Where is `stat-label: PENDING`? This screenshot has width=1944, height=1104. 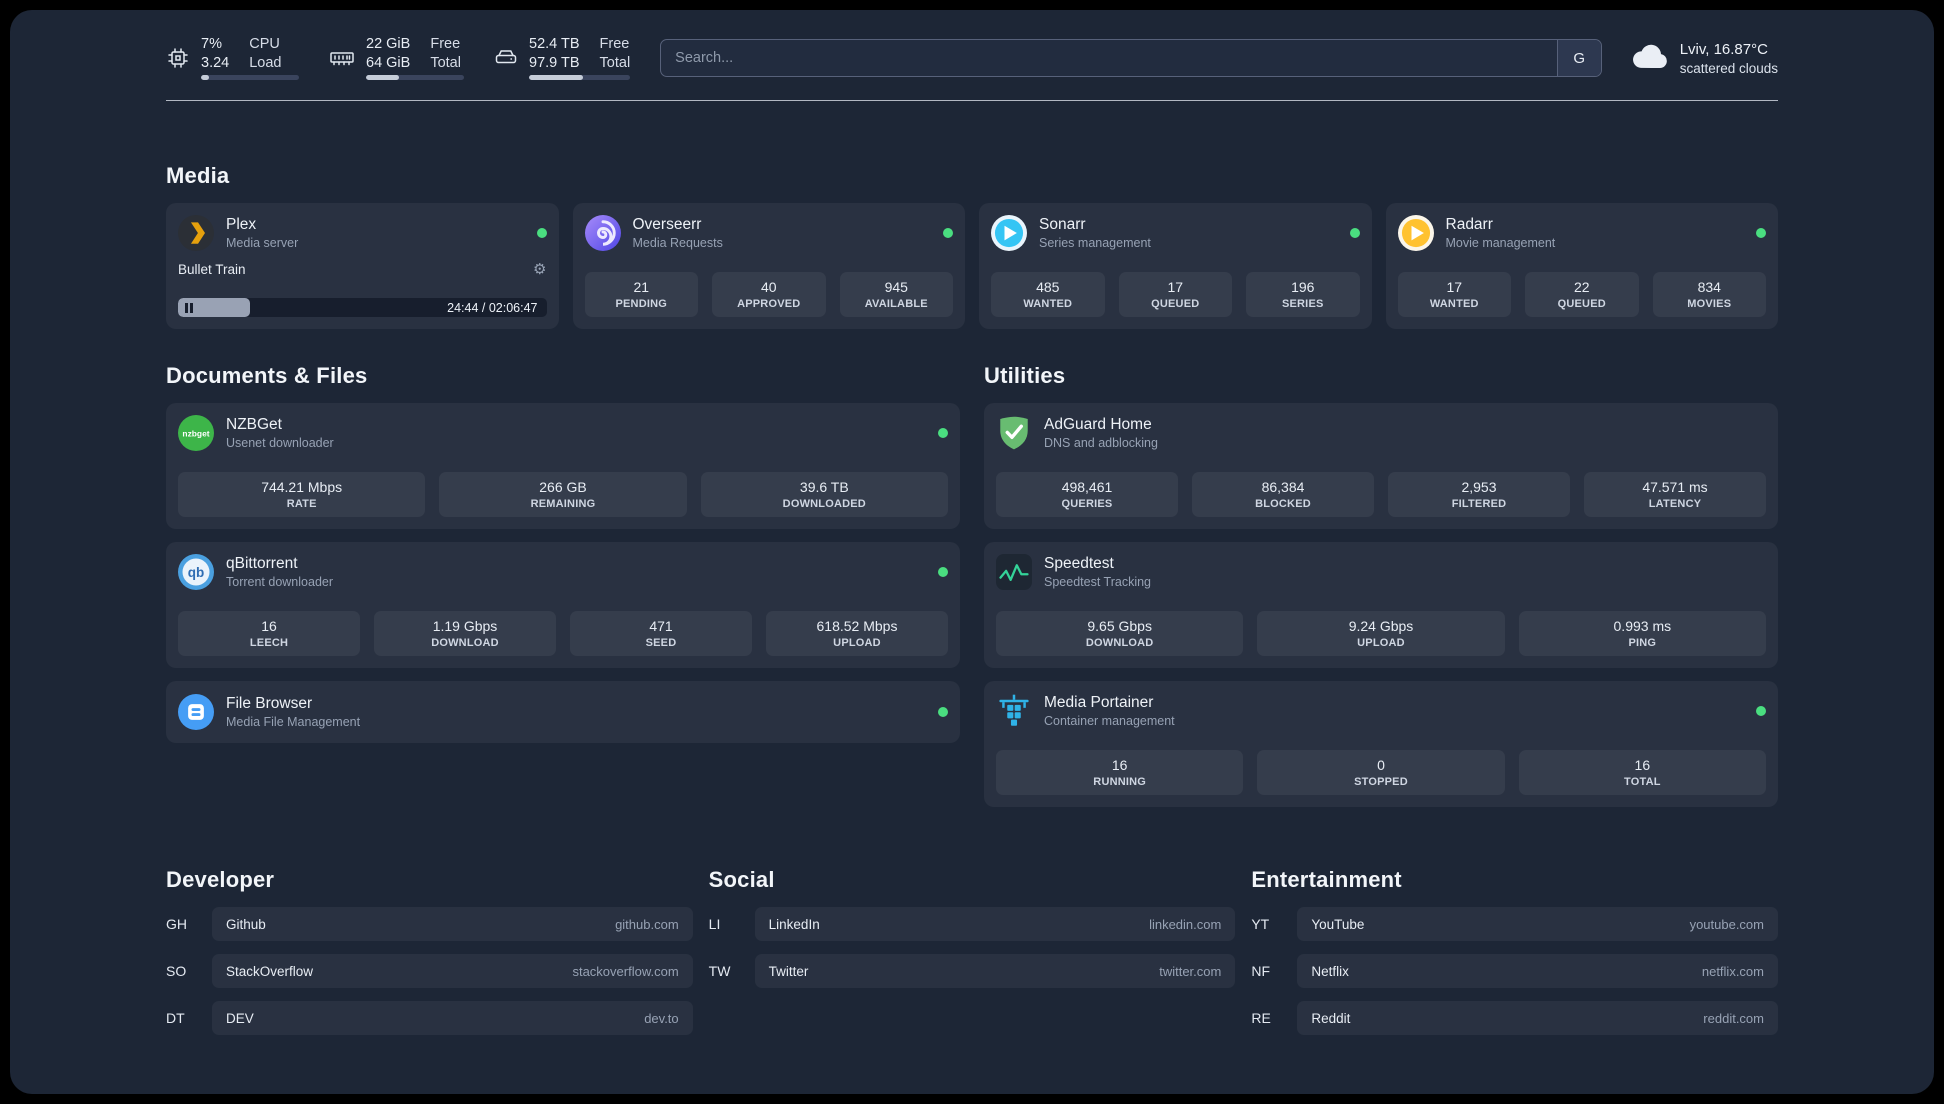
stat-label: PENDING is located at coordinates (641, 304).